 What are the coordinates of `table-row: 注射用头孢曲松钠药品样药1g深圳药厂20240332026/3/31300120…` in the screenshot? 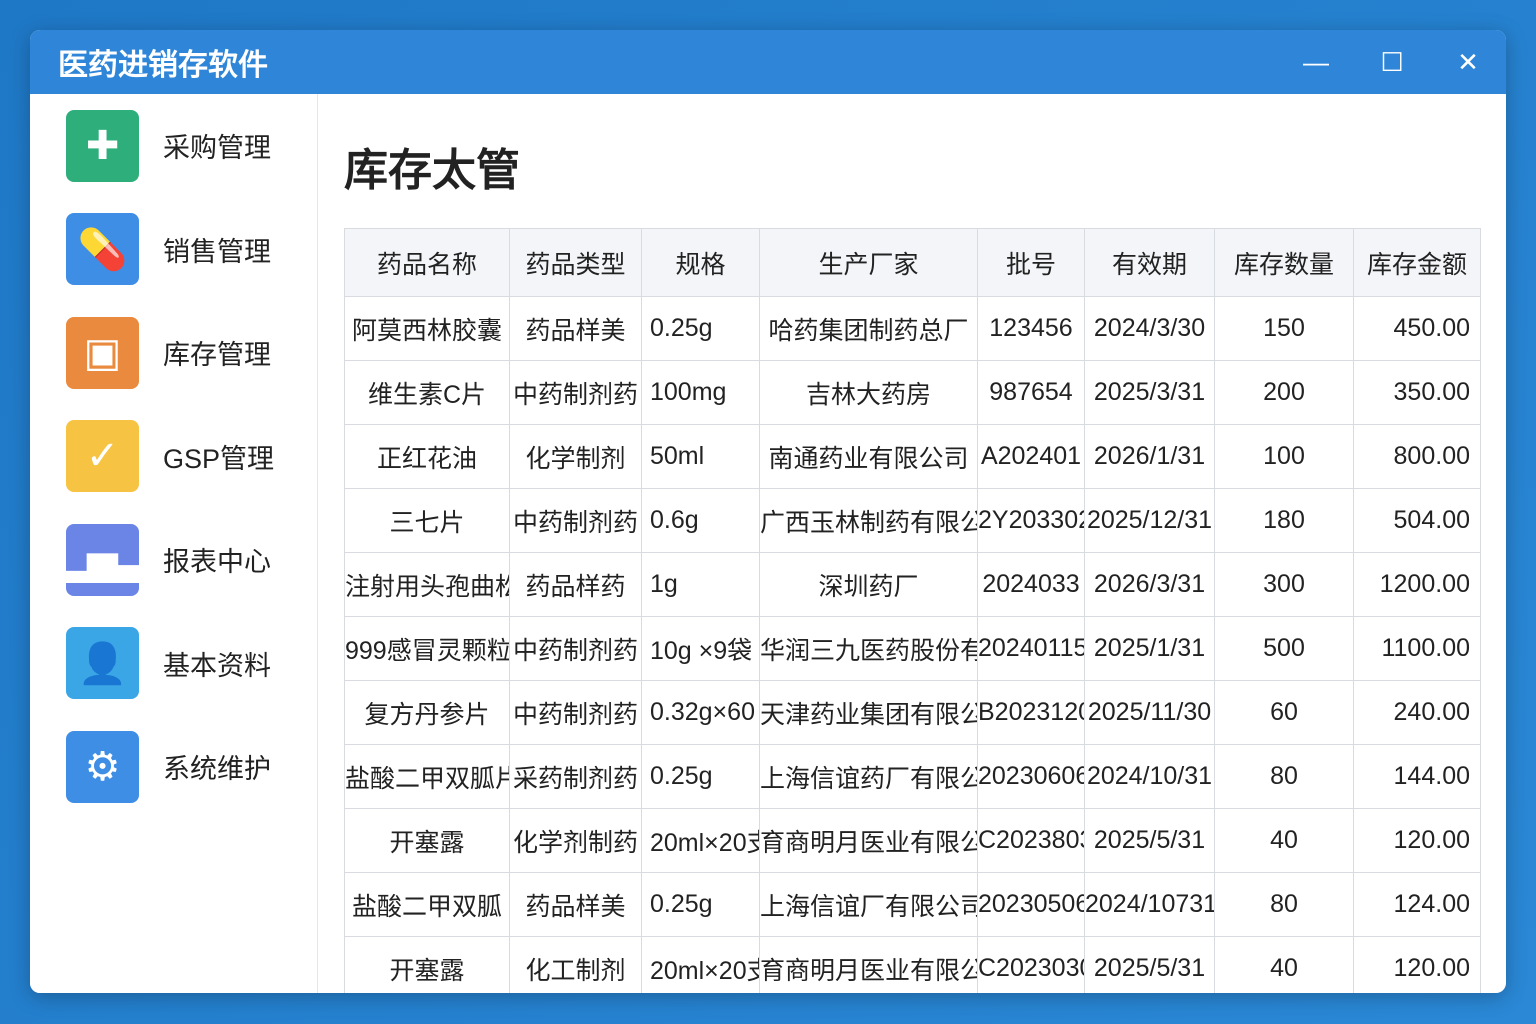 It's located at (912, 584).